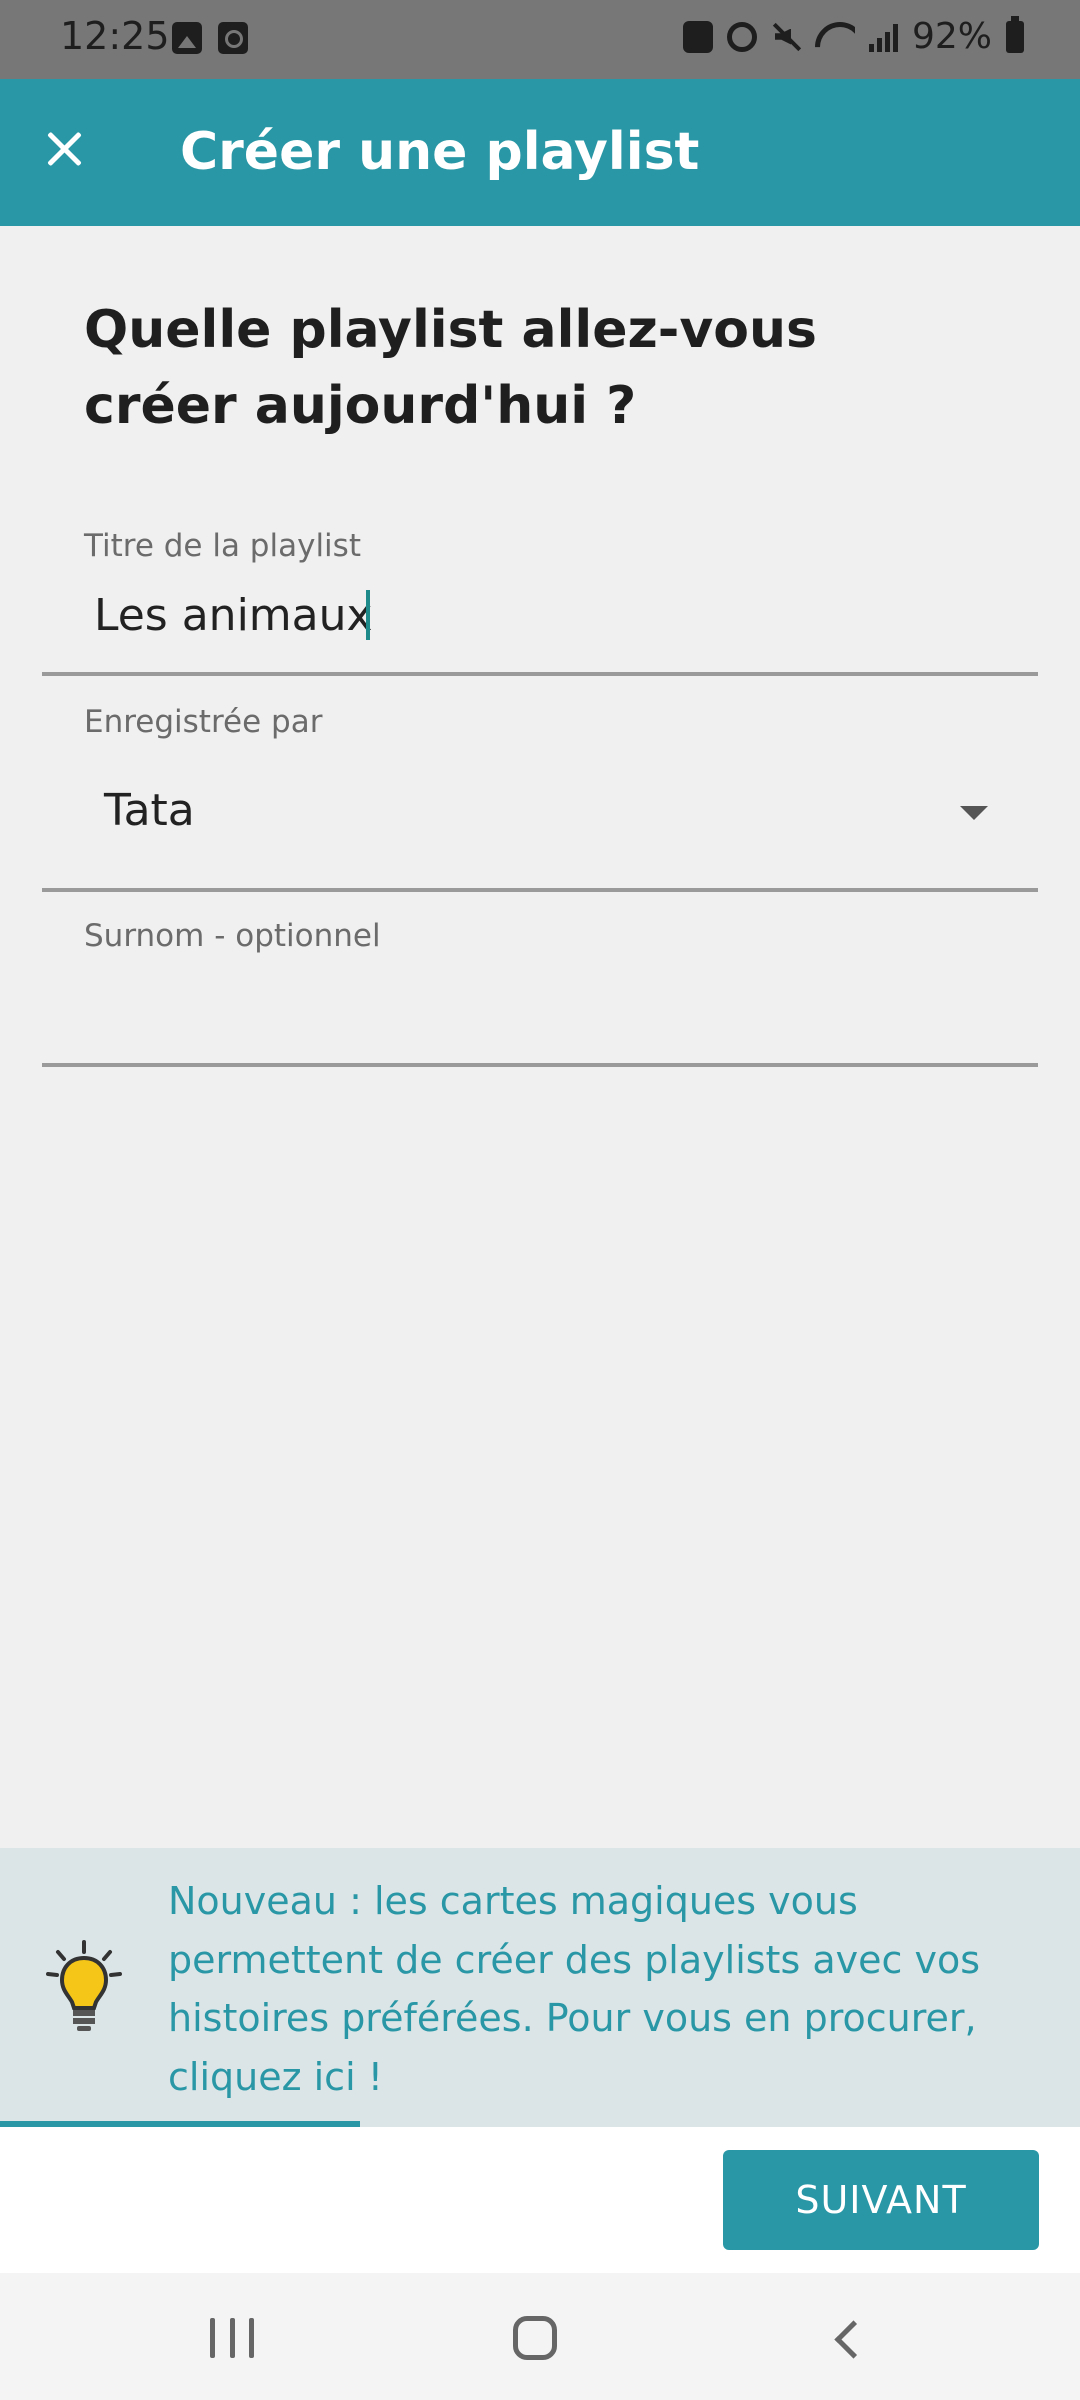 Image resolution: width=1080 pixels, height=2400 pixels. Describe the element at coordinates (440, 152) in the screenshot. I see `page-title: Créer une playlist` at that location.